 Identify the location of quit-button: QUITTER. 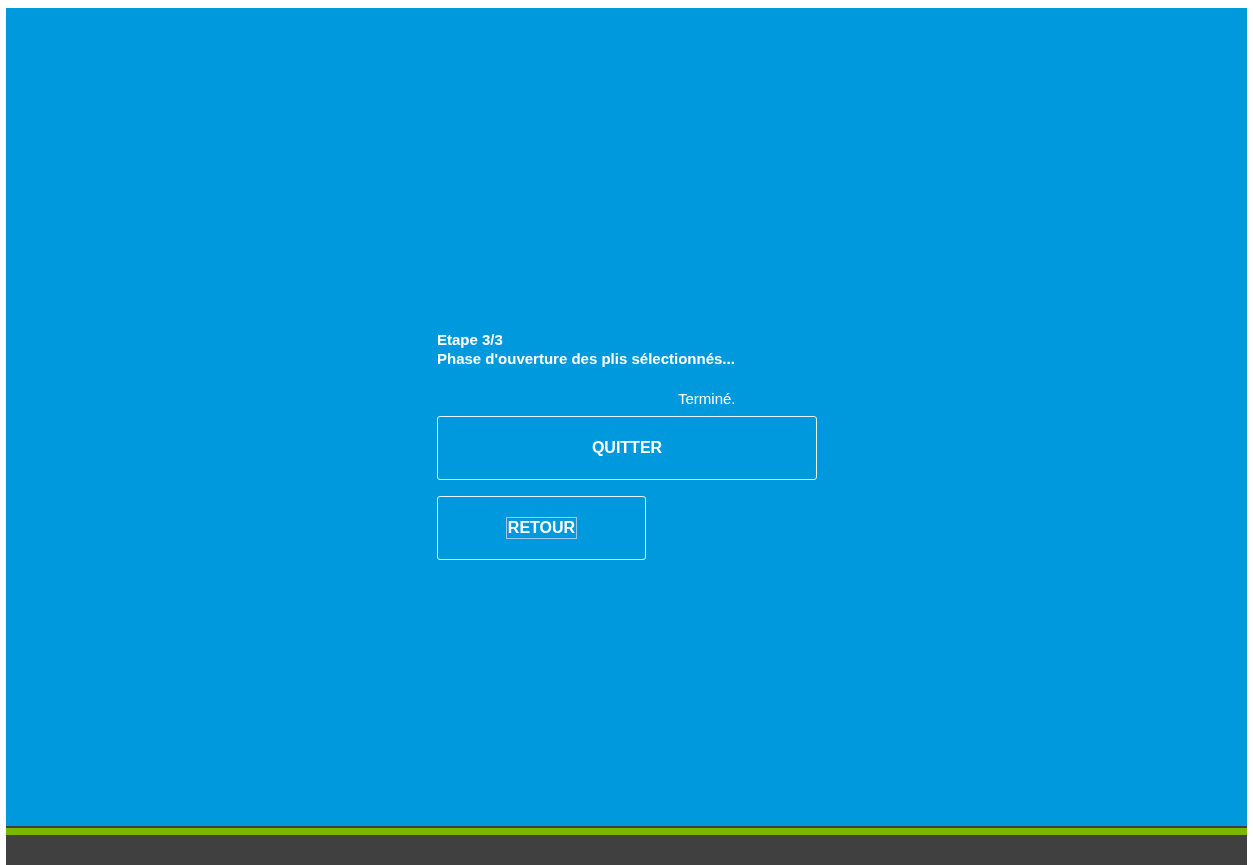
(627, 448).